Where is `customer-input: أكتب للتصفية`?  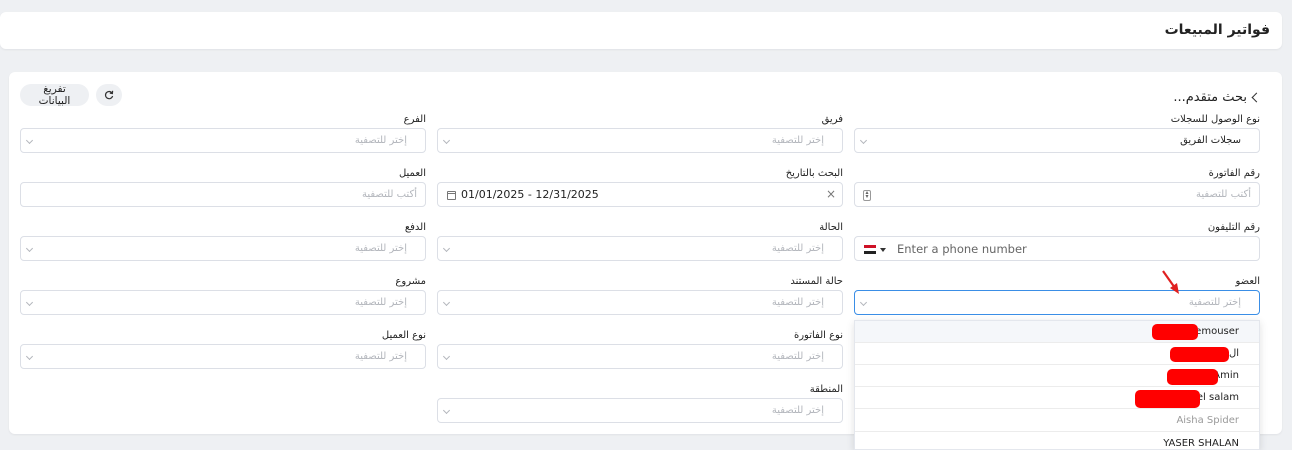 customer-input: أكتب للتصفية is located at coordinates (223, 194).